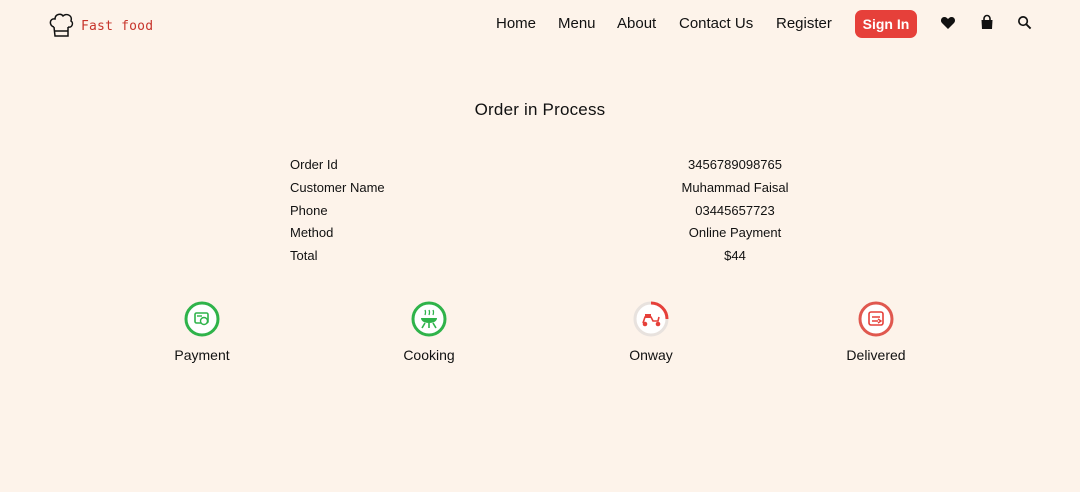  I want to click on delivered-icon, so click(876, 319).